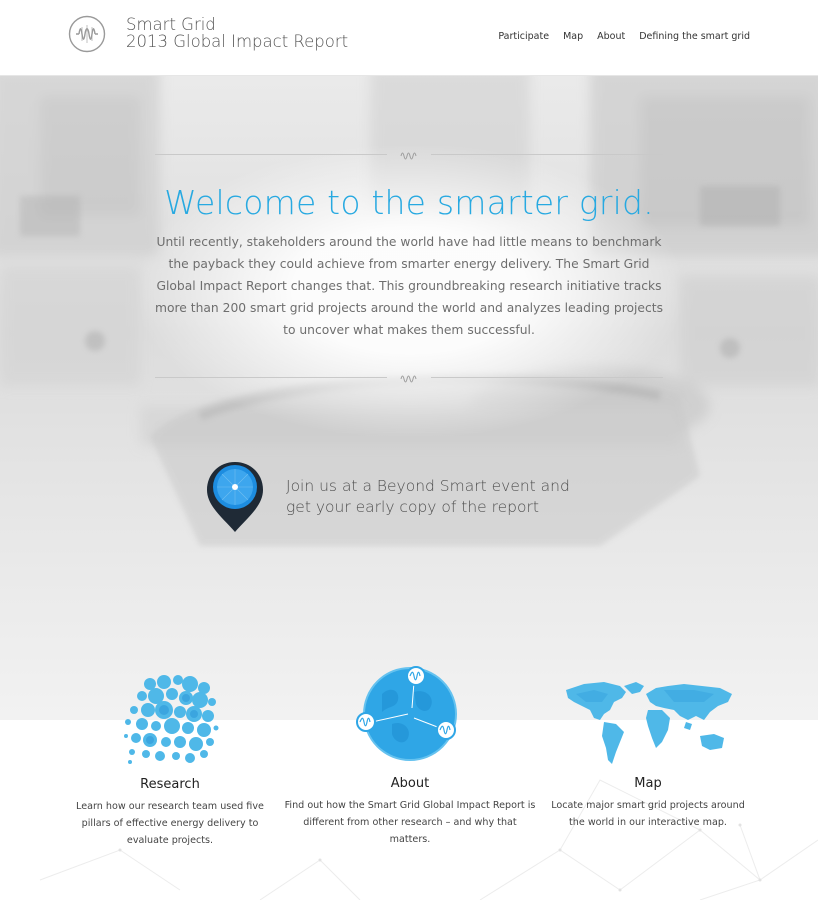  Describe the element at coordinates (237, 41) in the screenshot. I see `brand-line-2: 2013 Global Impact Report` at that location.